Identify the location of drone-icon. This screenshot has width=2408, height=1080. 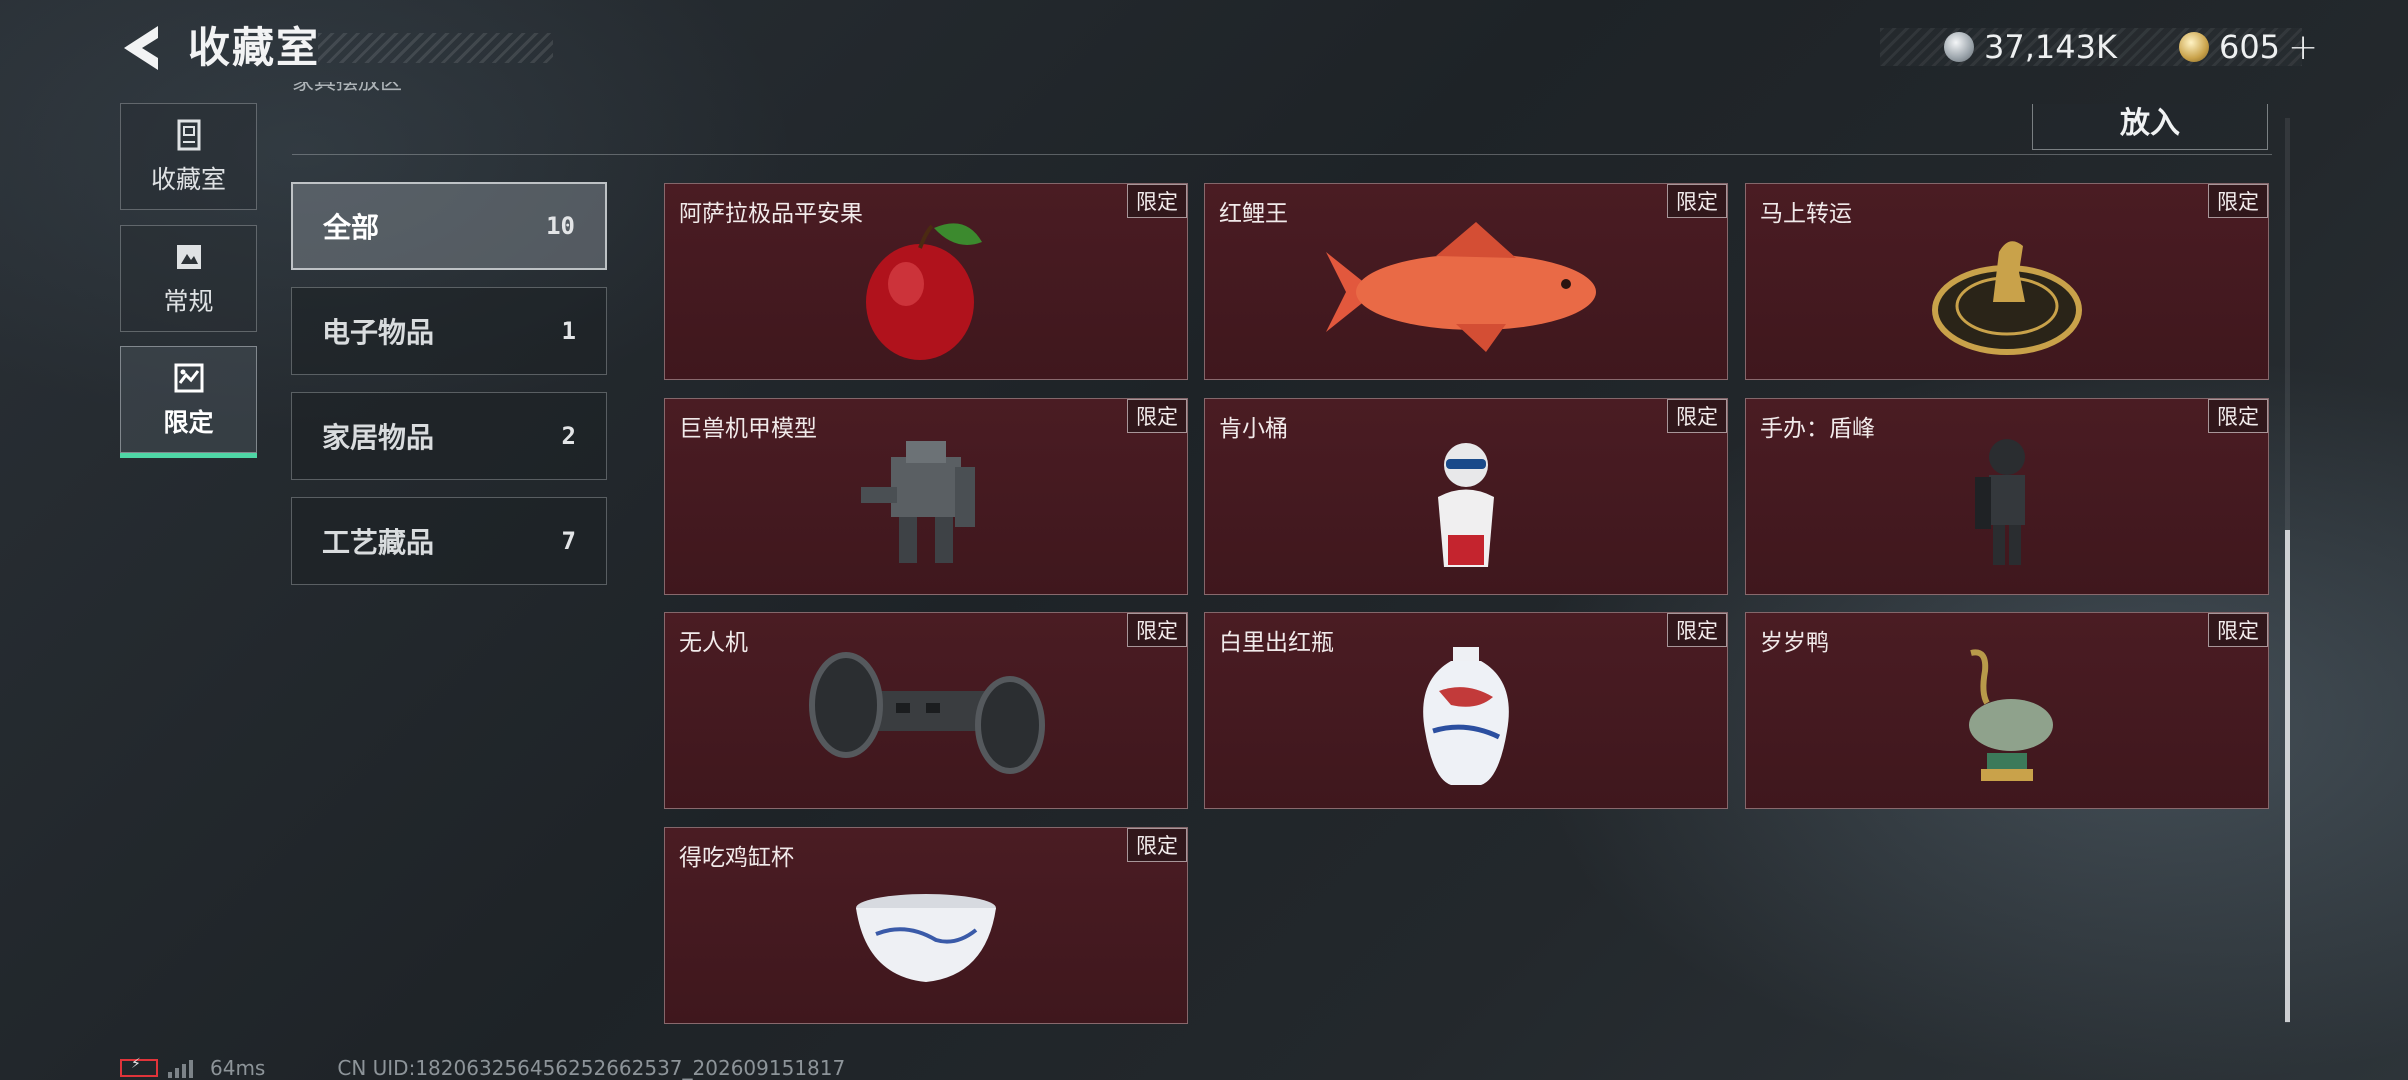
(927, 713).